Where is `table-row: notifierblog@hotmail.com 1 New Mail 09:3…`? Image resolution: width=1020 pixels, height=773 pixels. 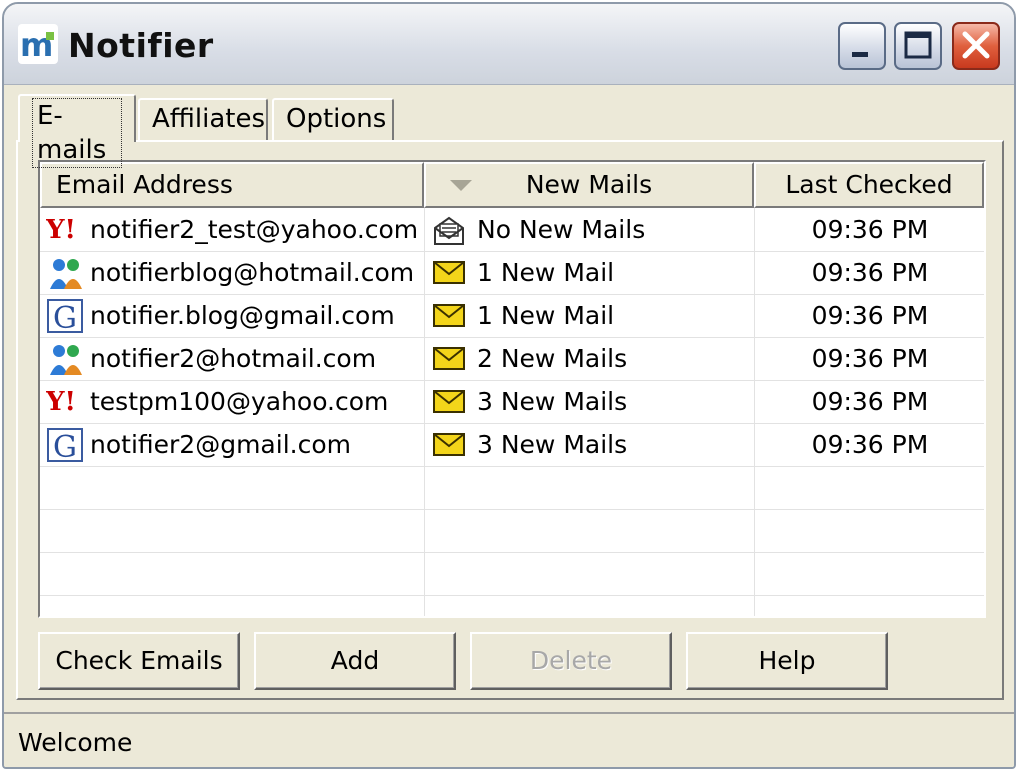
table-row: notifierblog@hotmail.com 1 New Mail 09:3… is located at coordinates (512, 273).